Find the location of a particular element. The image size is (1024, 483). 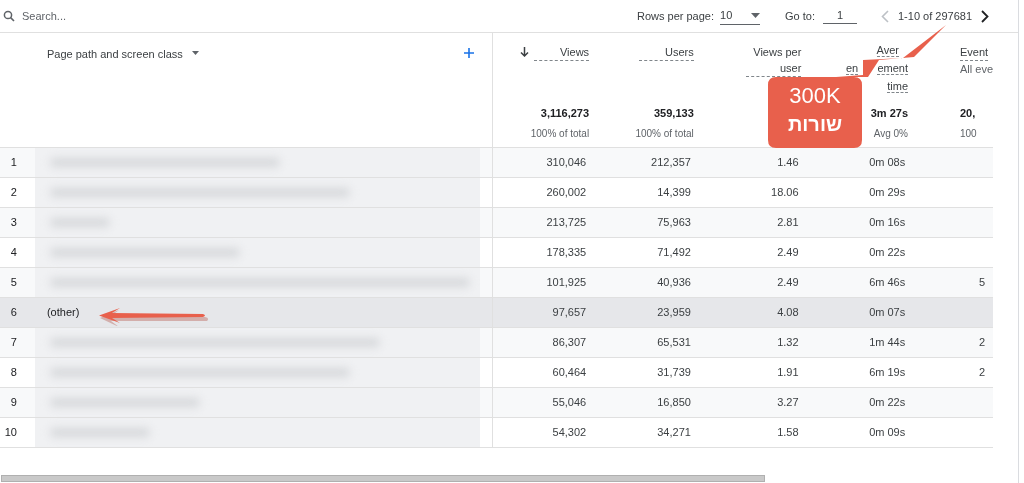

table-row: 6 (other) 97,657 23,959 4.08 0m 07s is located at coordinates (496, 313).